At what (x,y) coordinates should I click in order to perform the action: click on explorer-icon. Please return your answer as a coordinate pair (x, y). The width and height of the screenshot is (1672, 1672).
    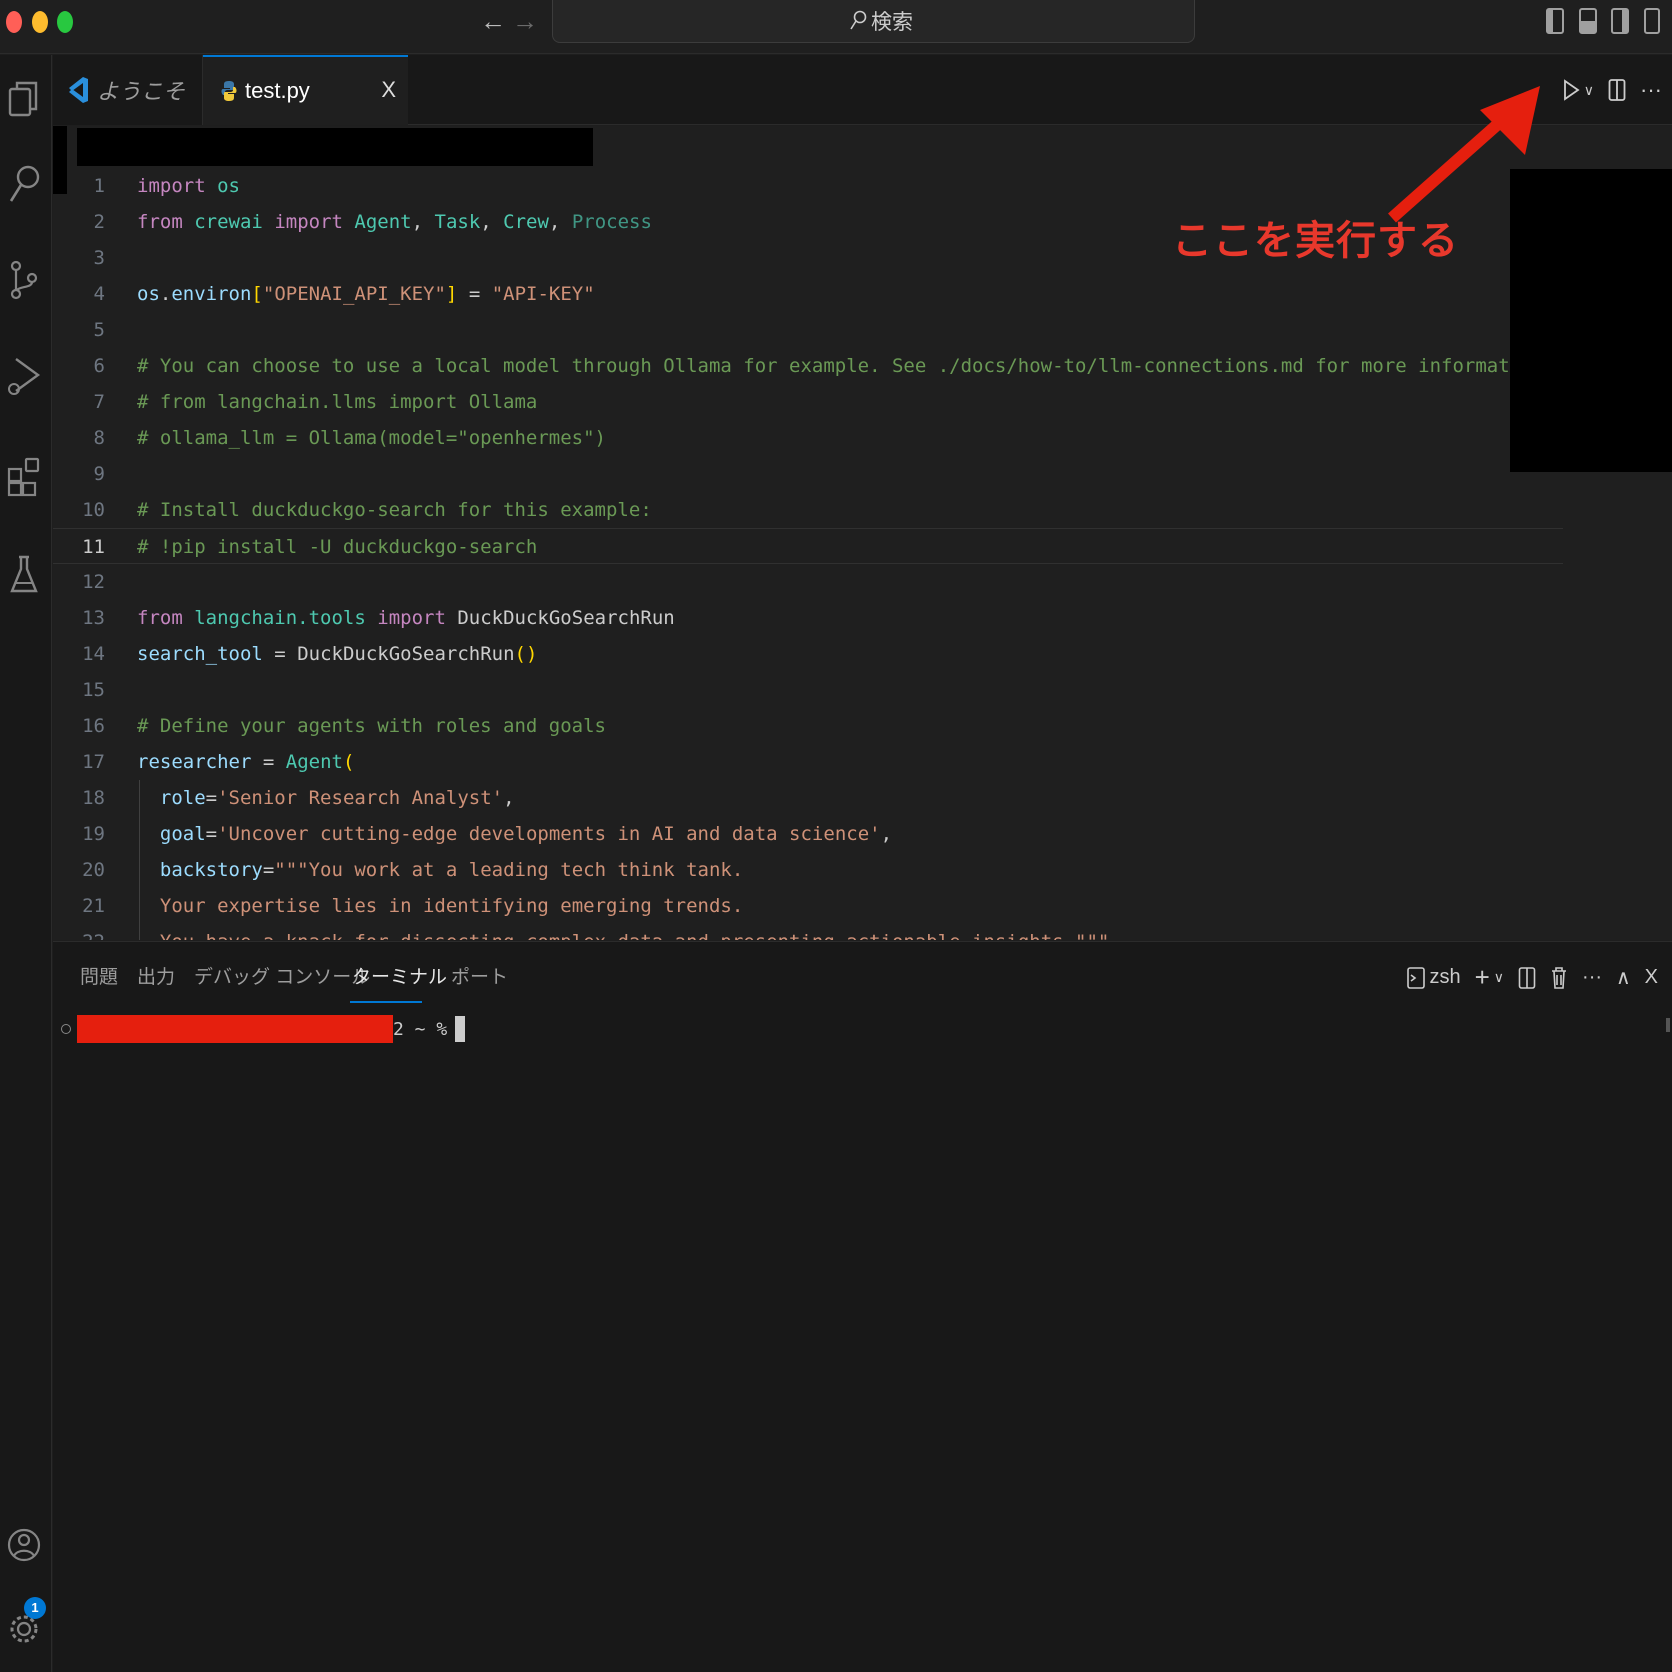
    Looking at the image, I should click on (24, 99).